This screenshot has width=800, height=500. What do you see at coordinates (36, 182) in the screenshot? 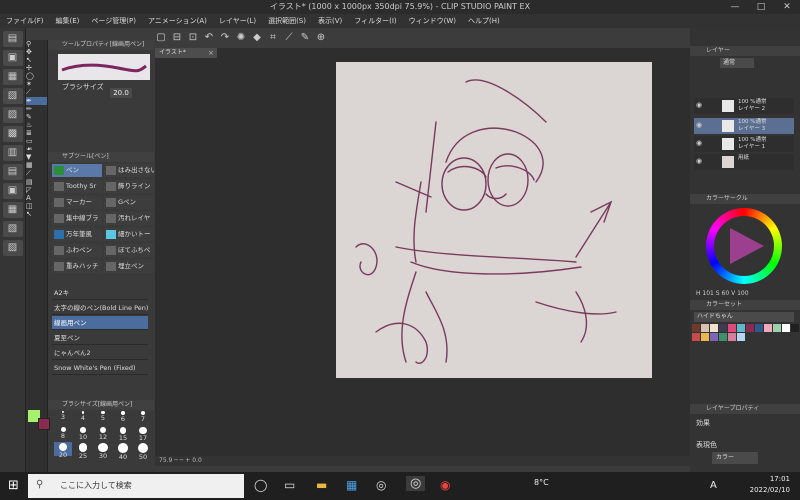
I see `frame-icon: ▤` at bounding box center [36, 182].